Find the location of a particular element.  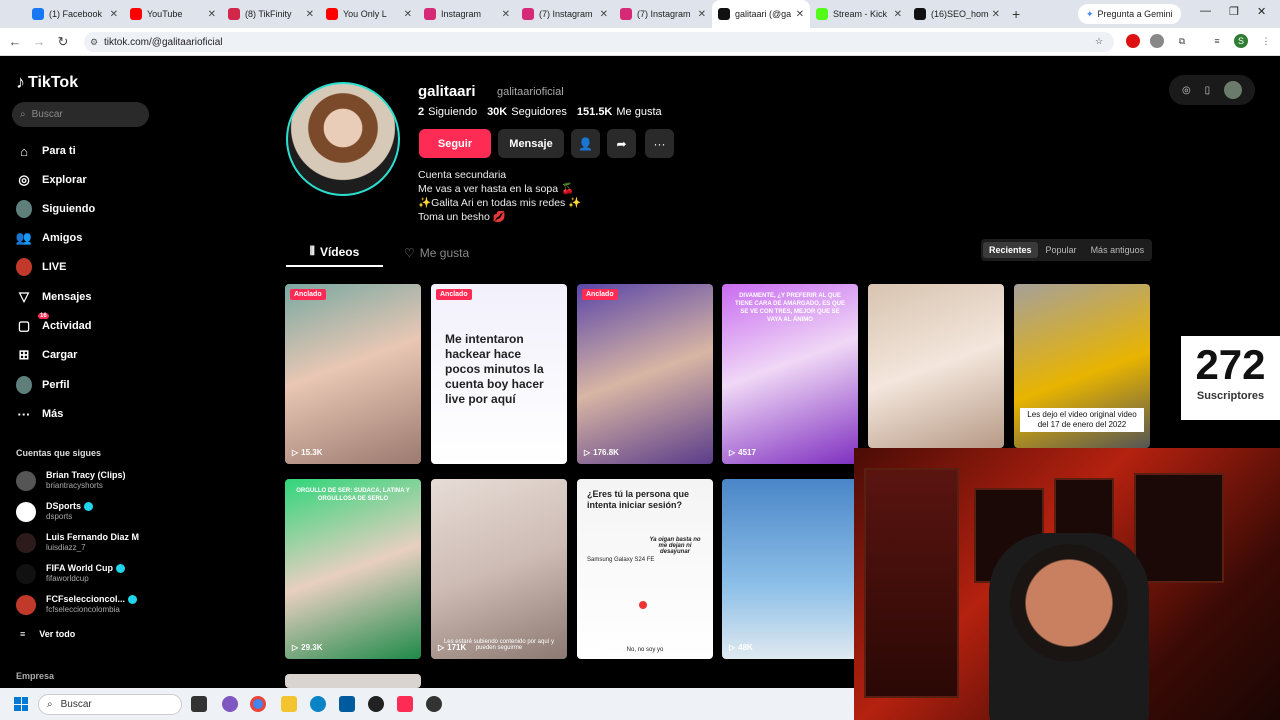

sidebar-item-amigos: 👥 Amigos is located at coordinates (49, 238).